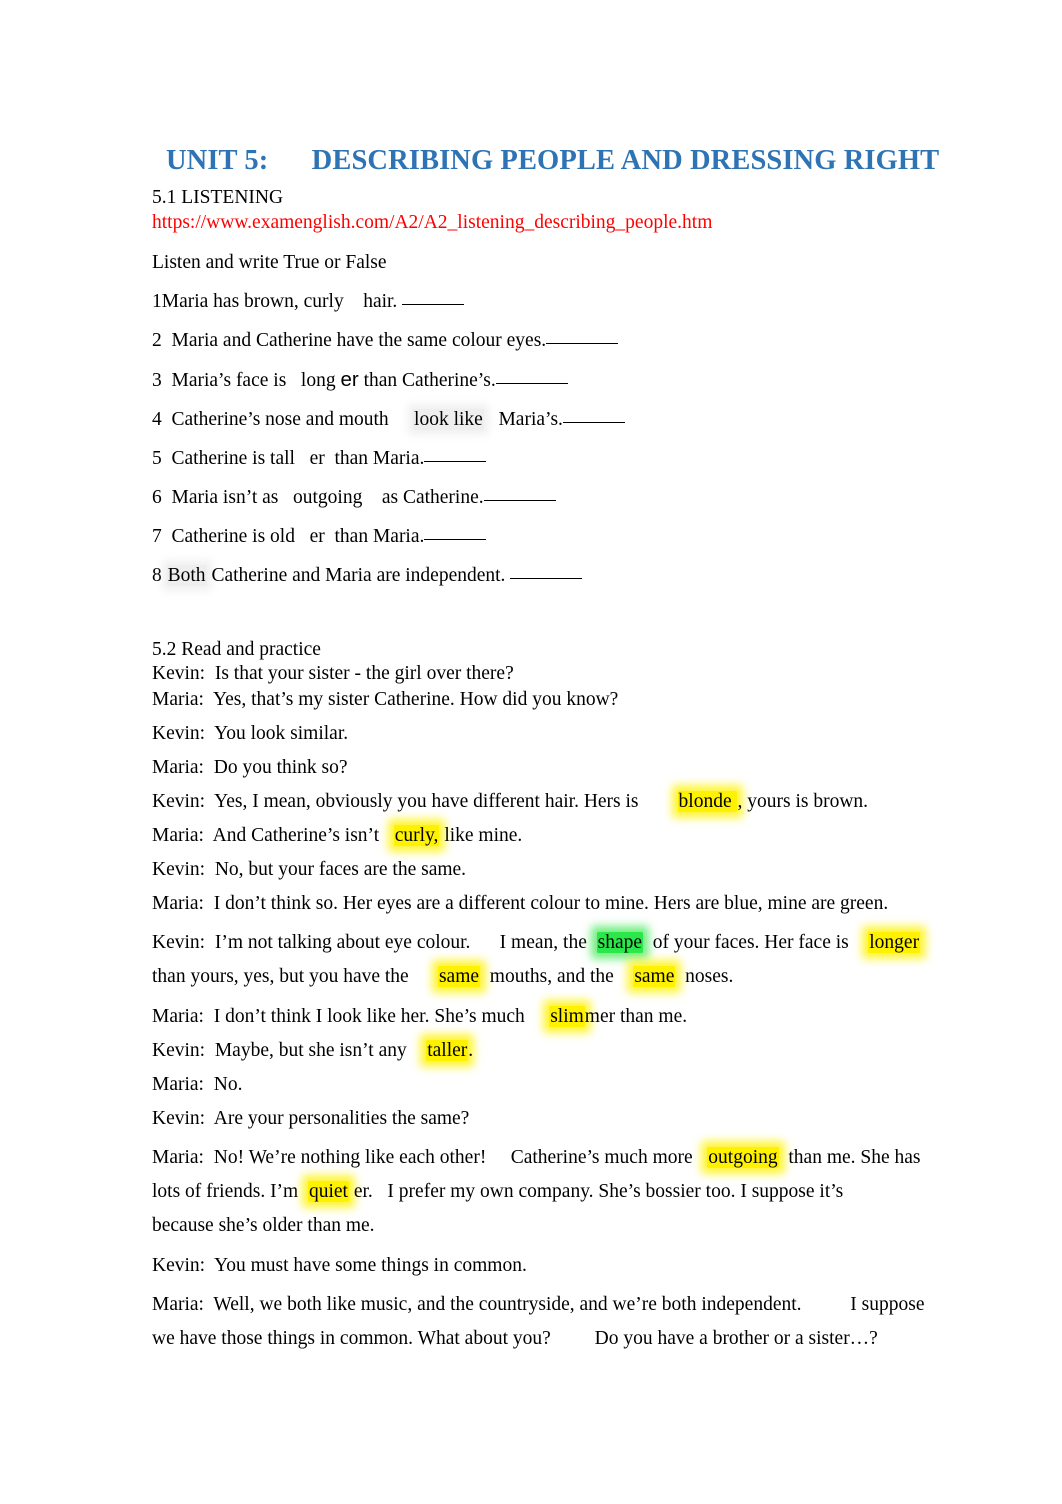  I want to click on highlight-quiet: quiet, so click(328, 1191).